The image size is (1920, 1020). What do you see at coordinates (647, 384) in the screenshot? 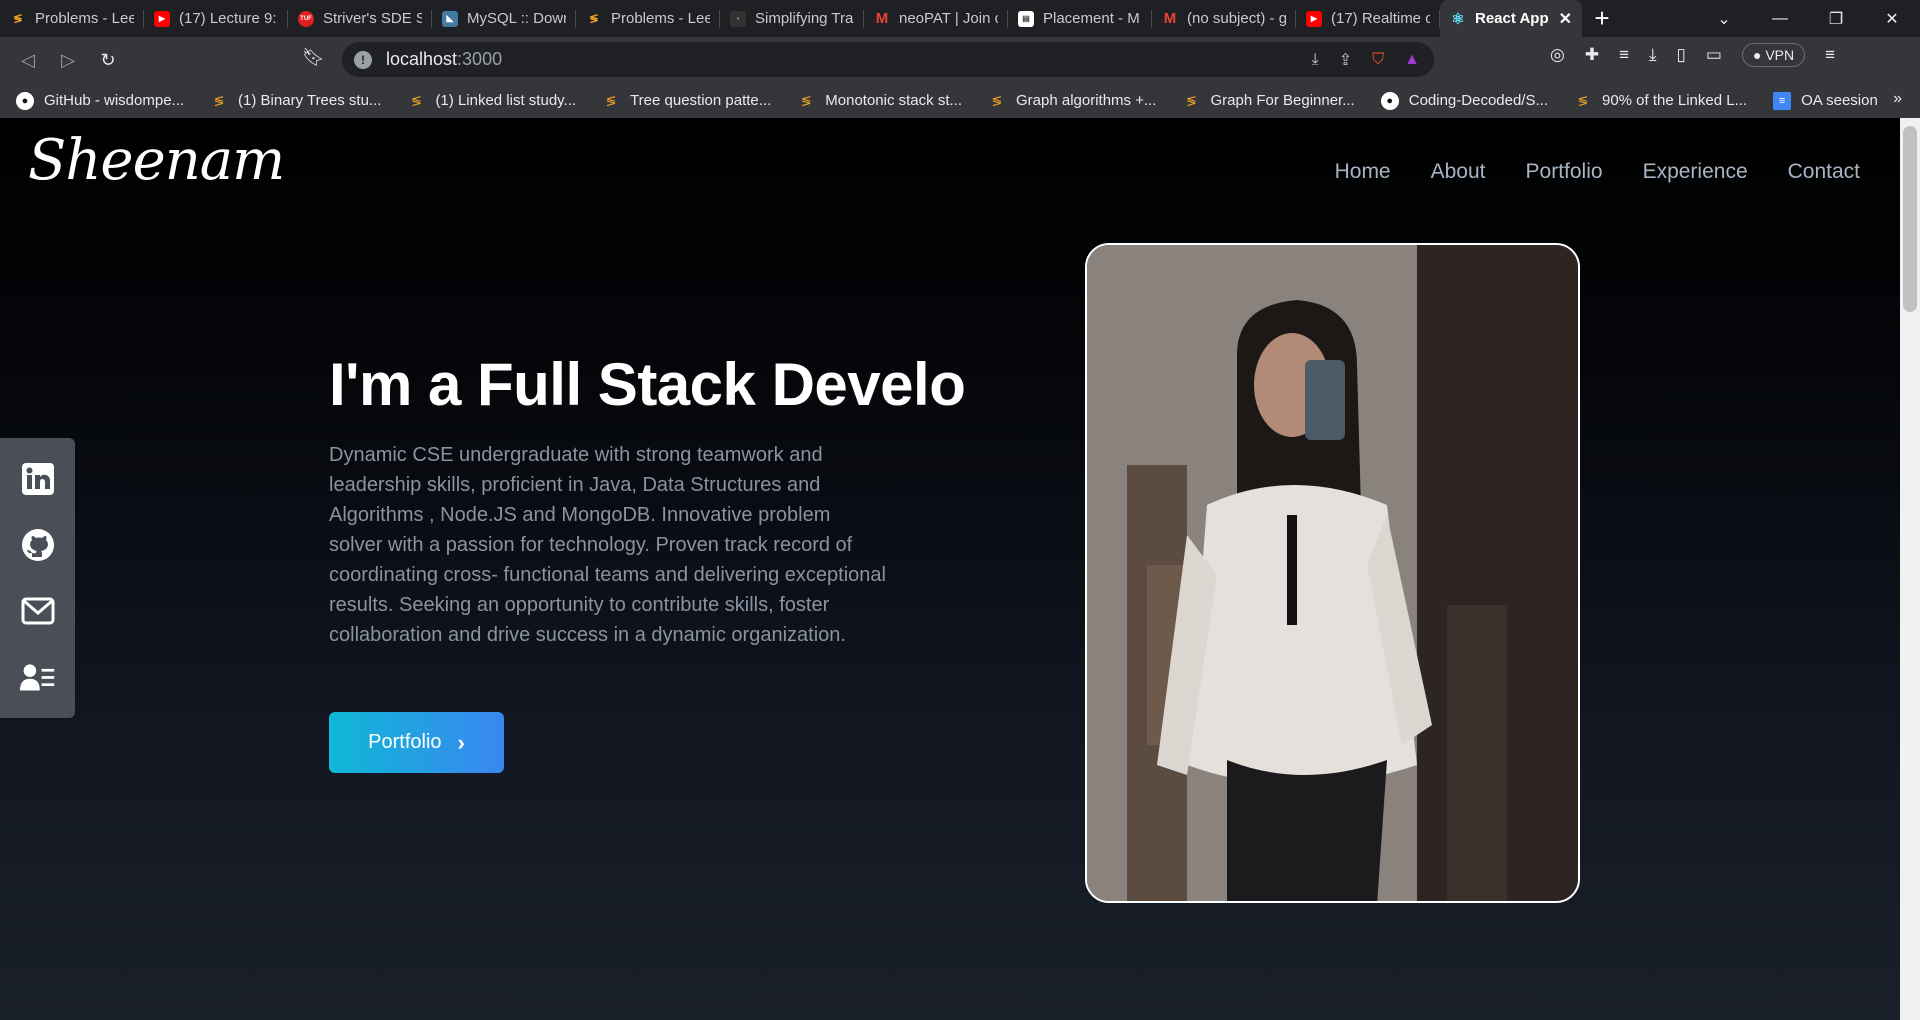
I see `hero-title: I'm a Full Stack Develo` at bounding box center [647, 384].